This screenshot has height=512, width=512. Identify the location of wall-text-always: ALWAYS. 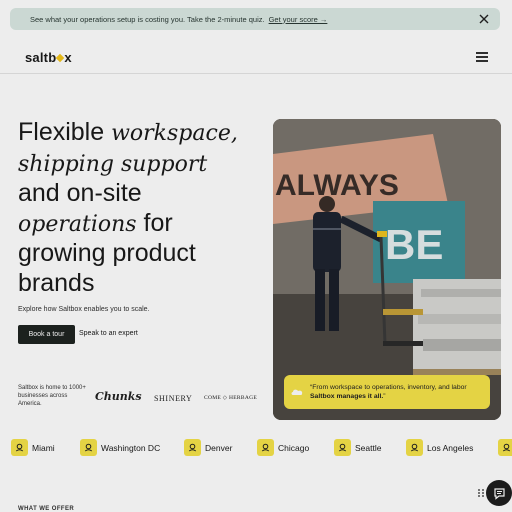
(337, 185).